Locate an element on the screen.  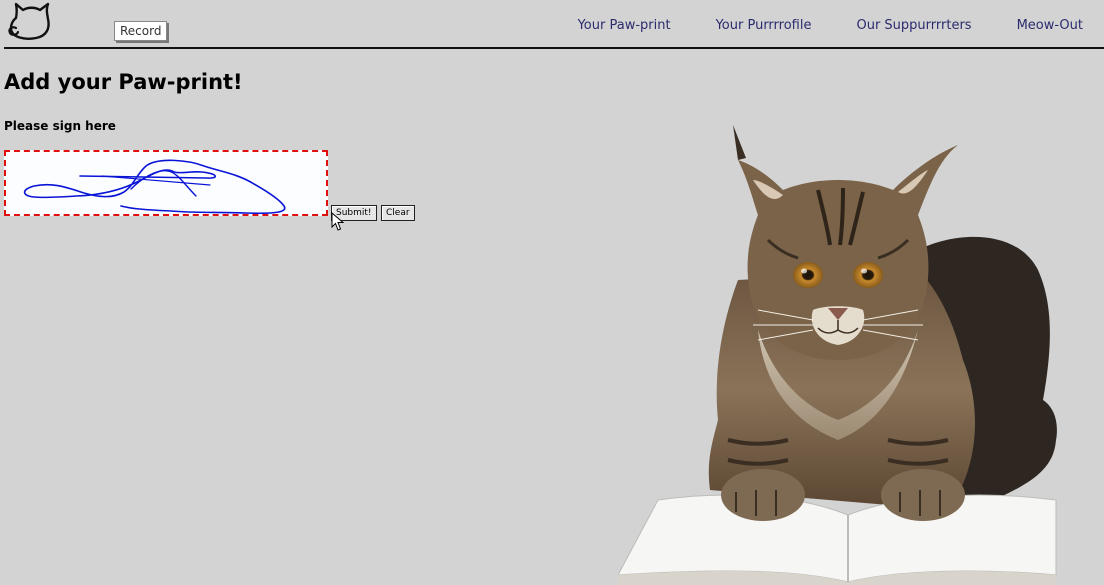
signature-pad is located at coordinates (166, 183).